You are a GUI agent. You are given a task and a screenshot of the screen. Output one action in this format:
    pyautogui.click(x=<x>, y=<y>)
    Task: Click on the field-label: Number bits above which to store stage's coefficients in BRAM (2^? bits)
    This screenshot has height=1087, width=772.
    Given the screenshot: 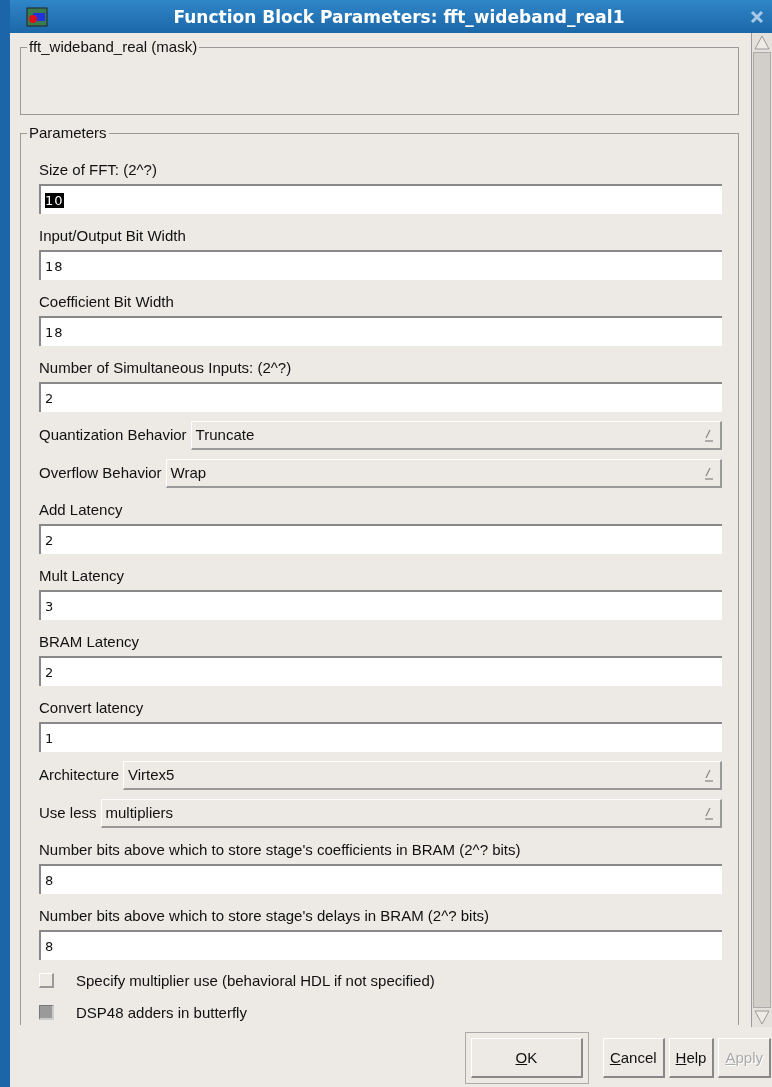 What is the action you would take?
    pyautogui.click(x=280, y=850)
    